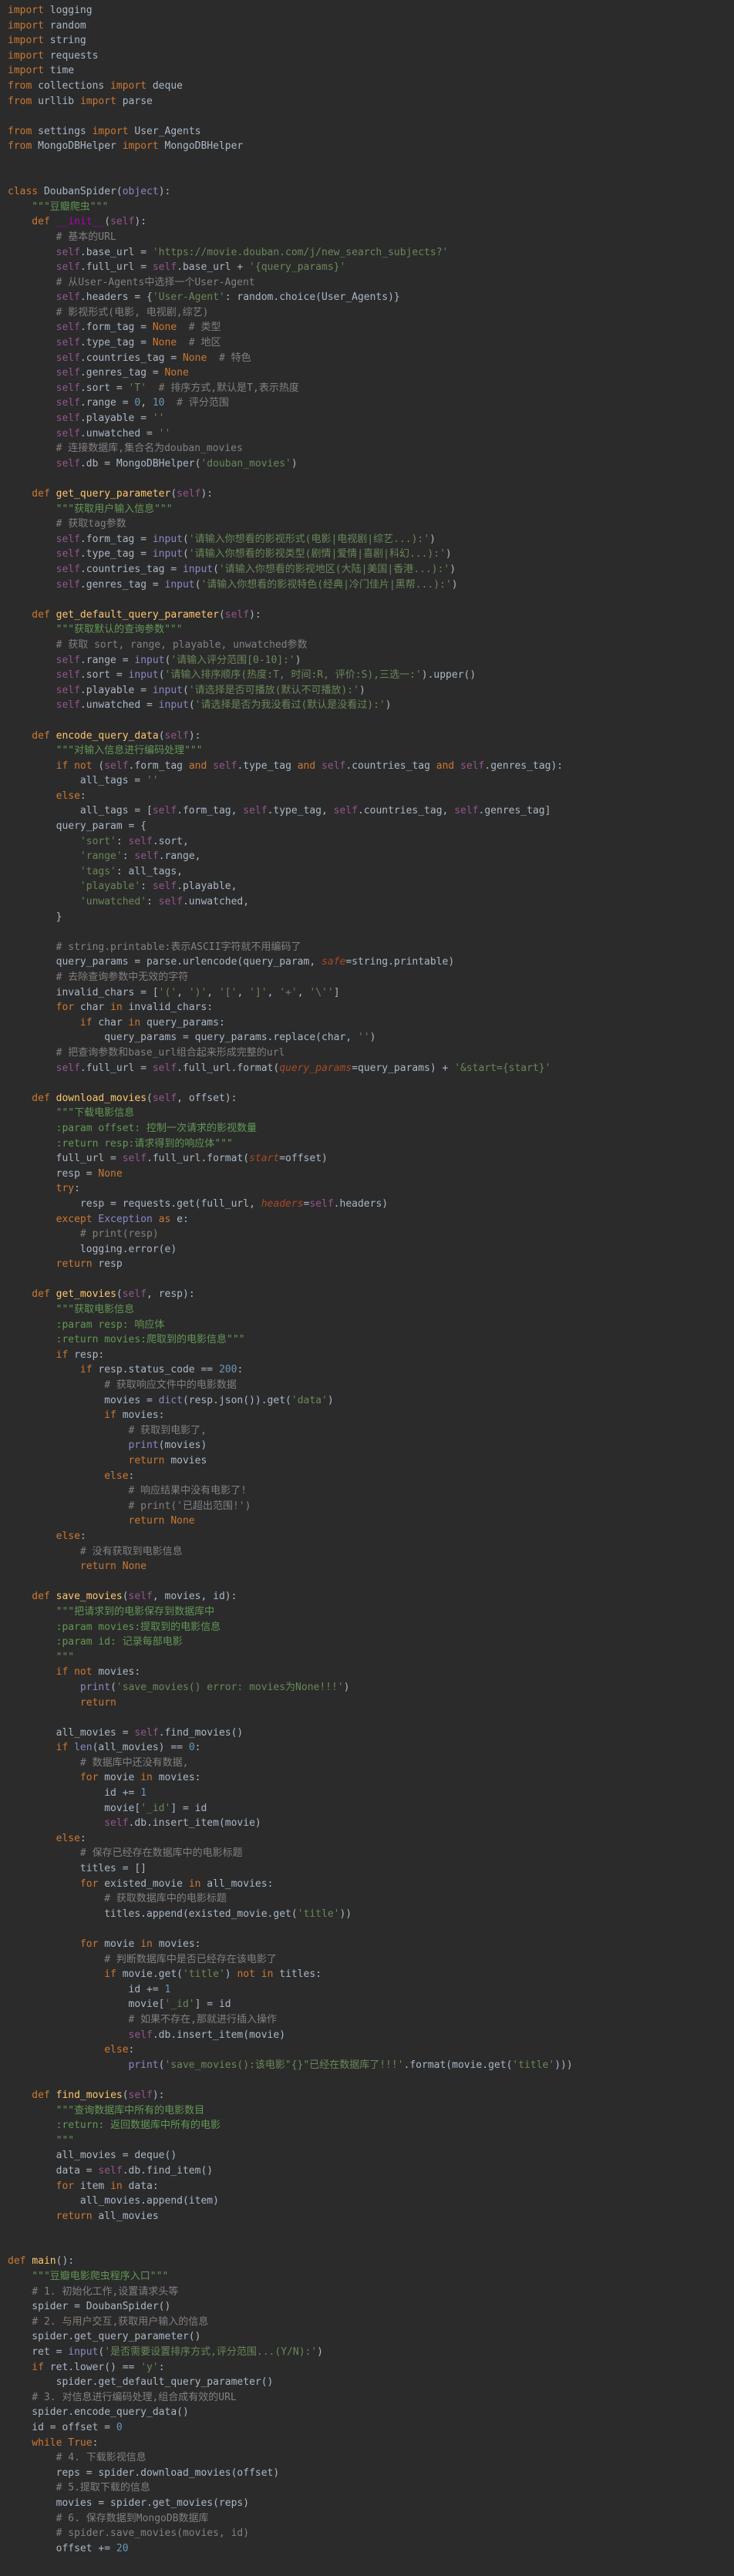  I want to click on code-line: # 如果不存在,那就进行插入操作, so click(367, 2020).